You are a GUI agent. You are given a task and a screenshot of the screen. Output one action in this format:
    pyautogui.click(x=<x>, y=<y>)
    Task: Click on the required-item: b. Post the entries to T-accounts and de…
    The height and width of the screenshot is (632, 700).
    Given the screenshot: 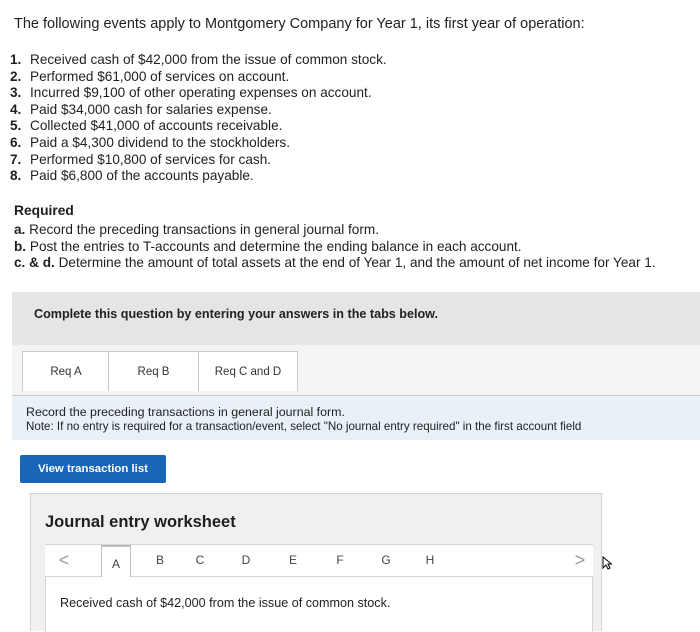 What is the action you would take?
    pyautogui.click(x=335, y=247)
    